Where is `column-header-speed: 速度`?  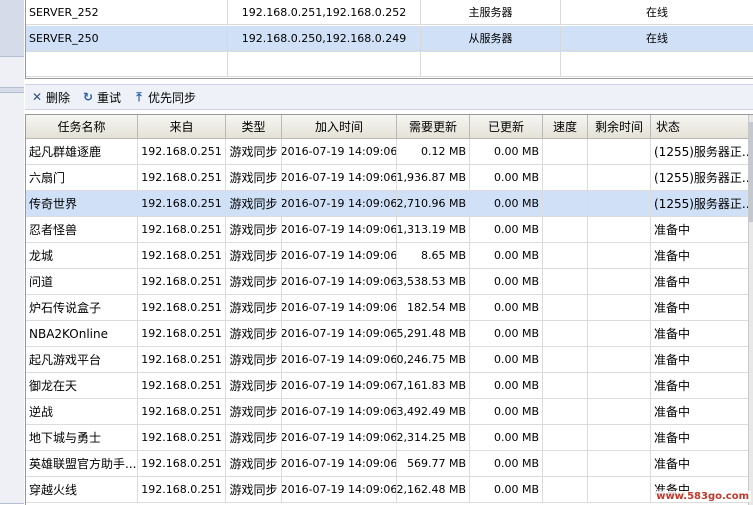
column-header-speed: 速度 is located at coordinates (565, 127).